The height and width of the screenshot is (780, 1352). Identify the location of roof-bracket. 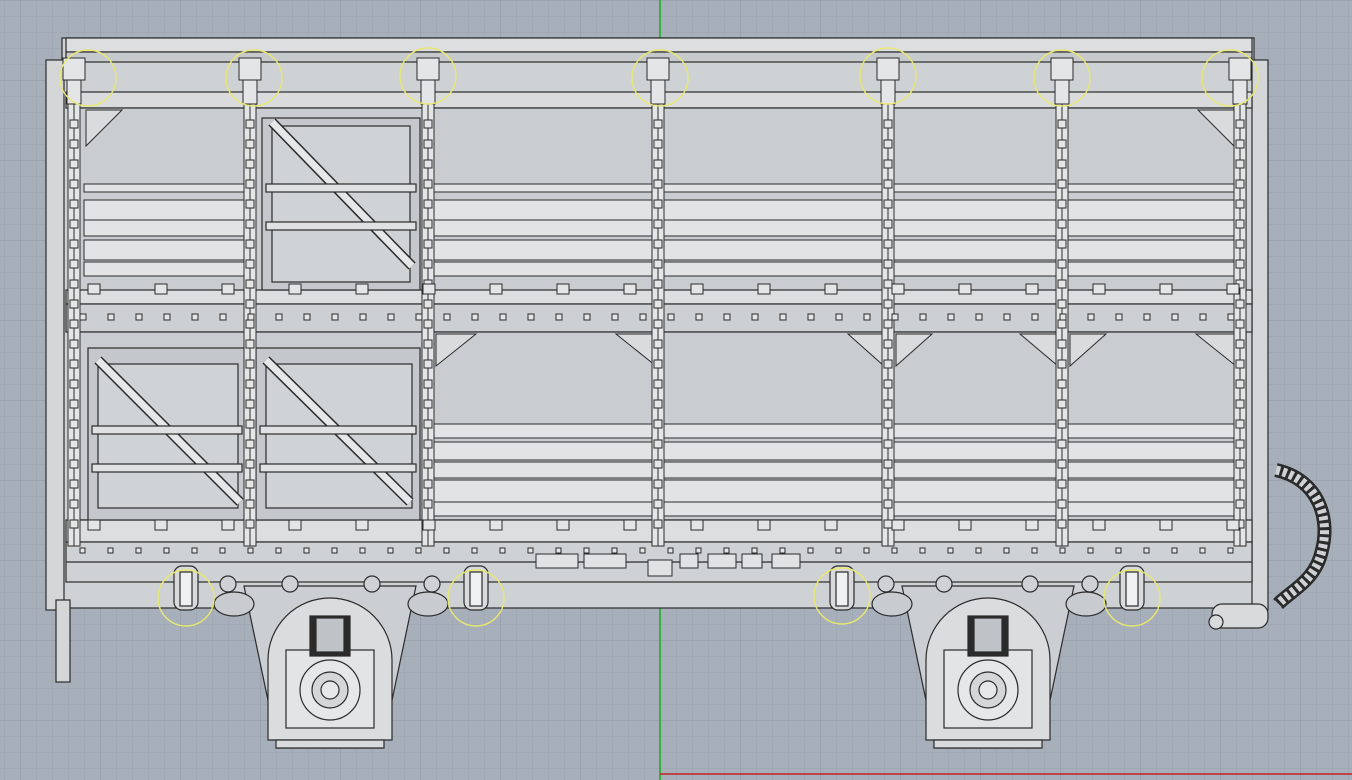
(250, 69).